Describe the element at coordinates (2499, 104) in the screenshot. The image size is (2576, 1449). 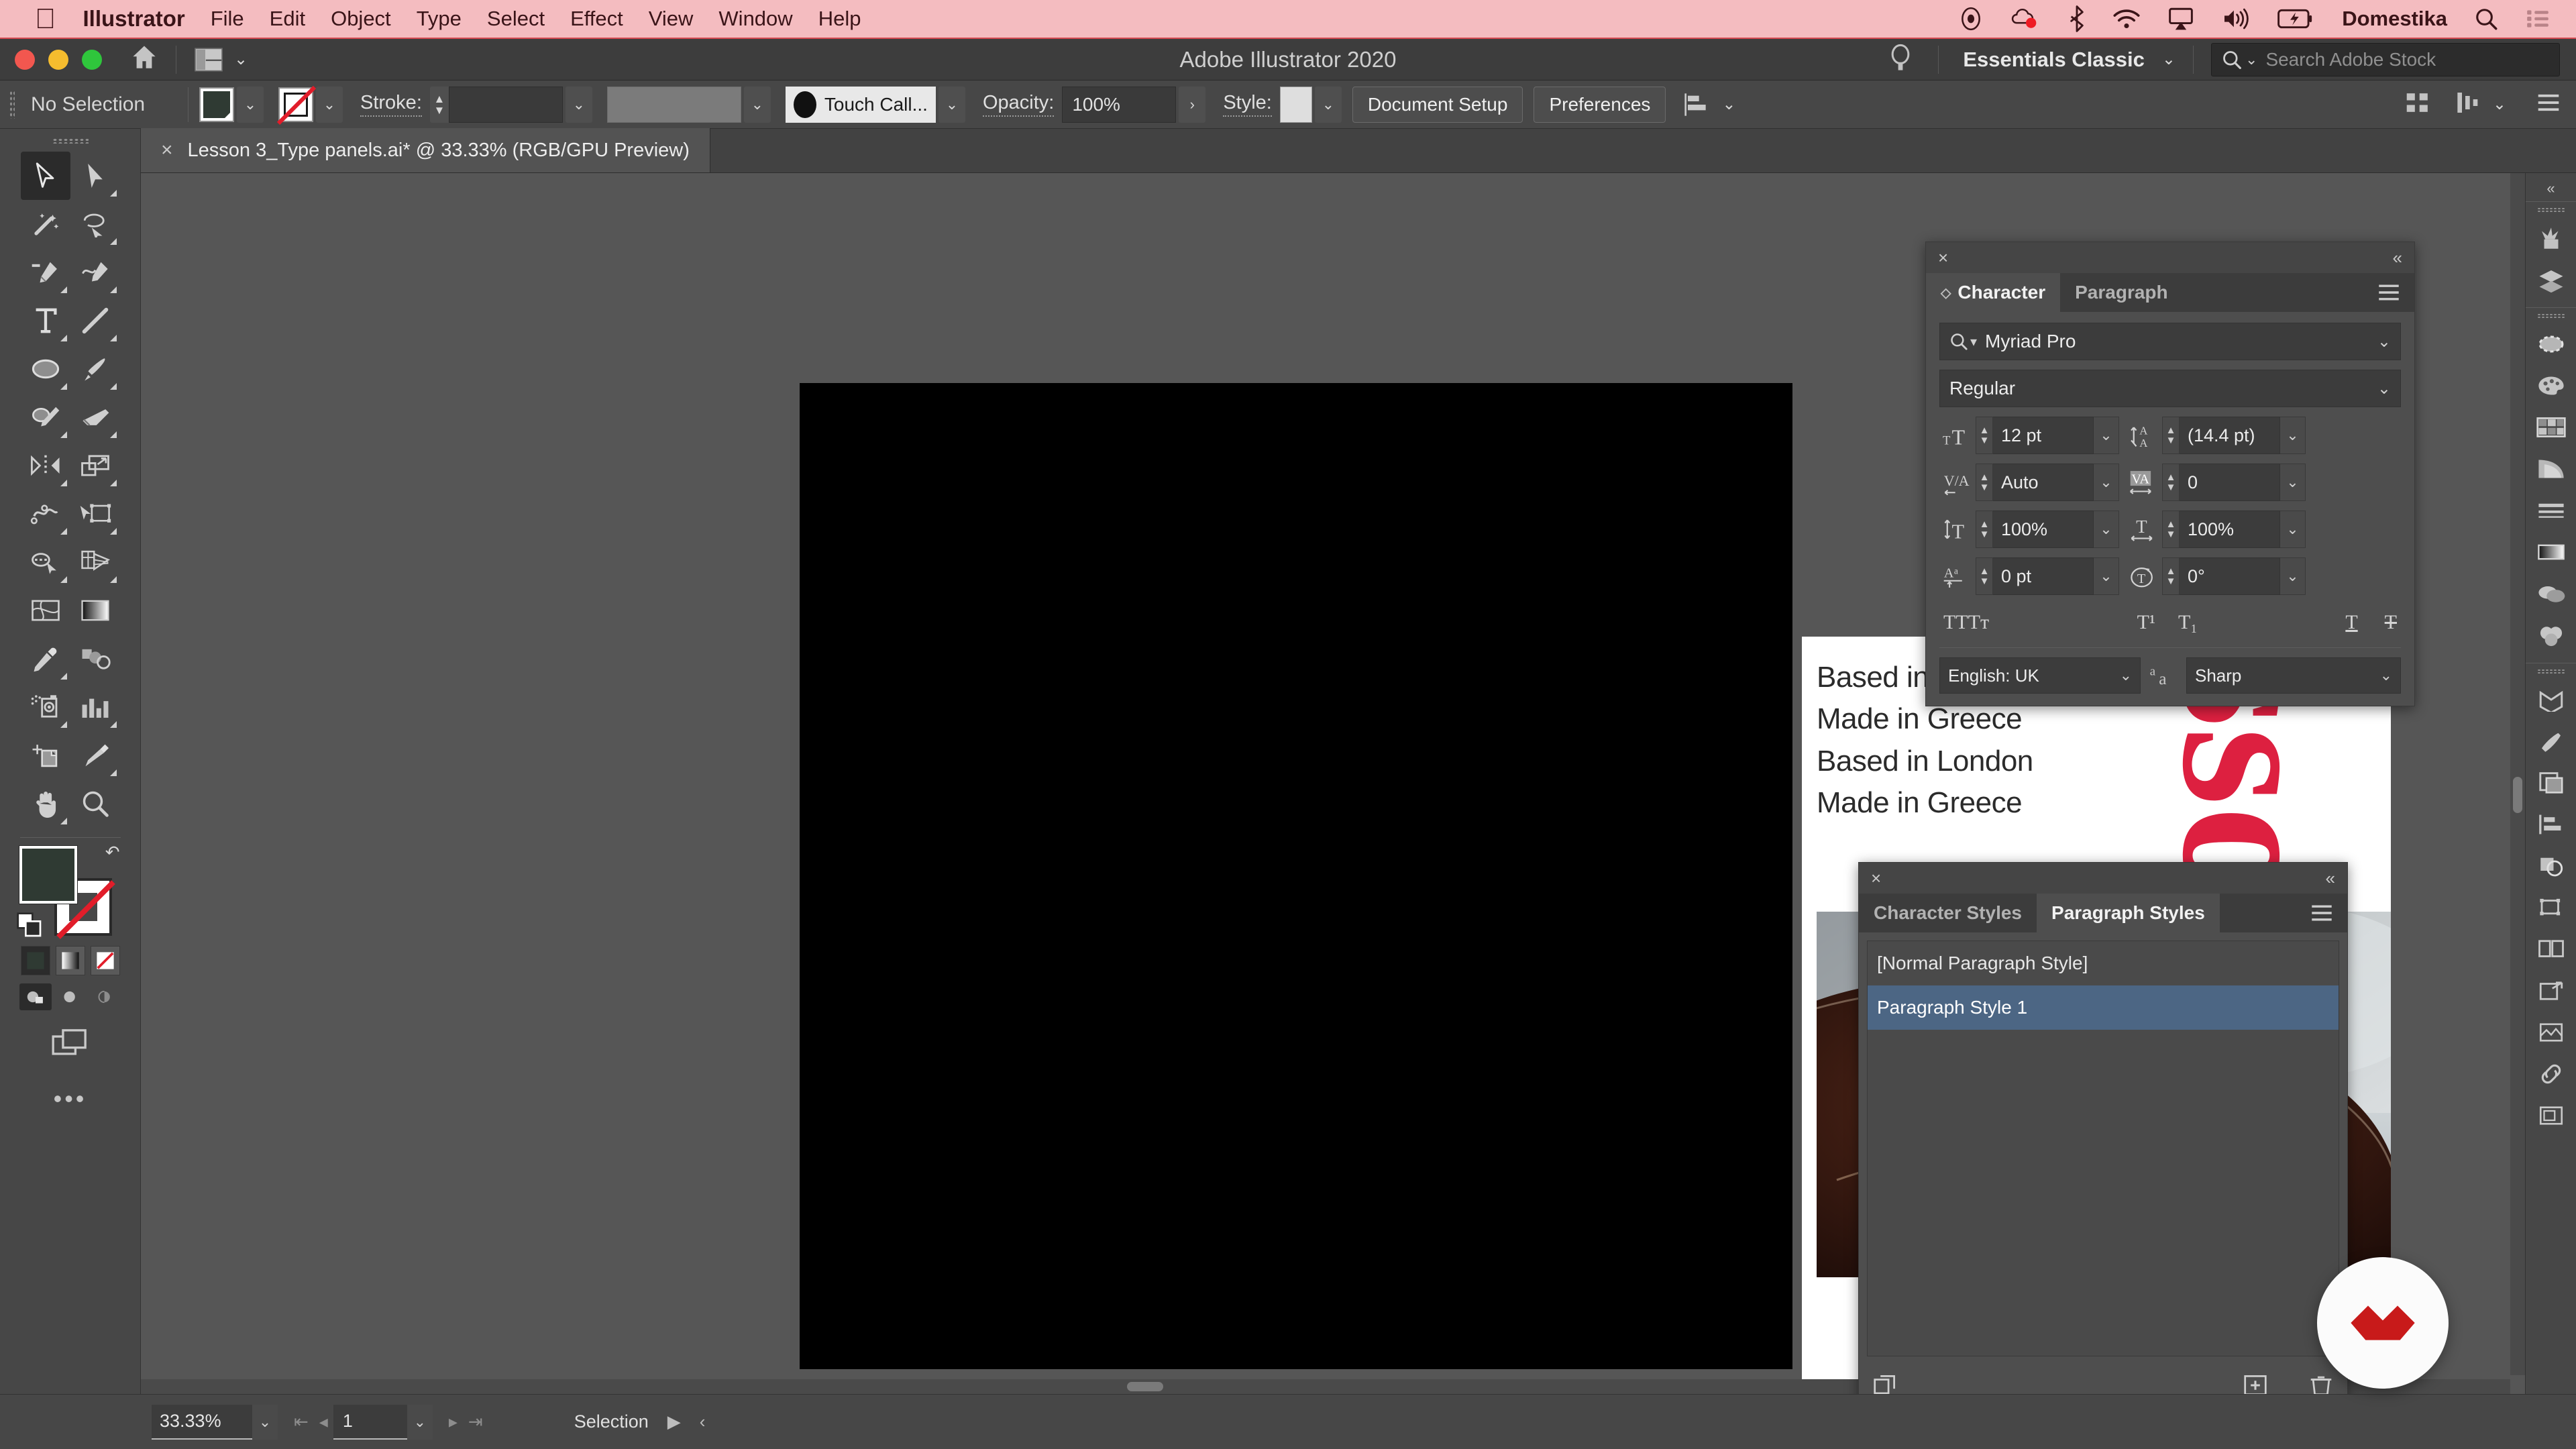
I see `distribute-caret: ⌄` at that location.